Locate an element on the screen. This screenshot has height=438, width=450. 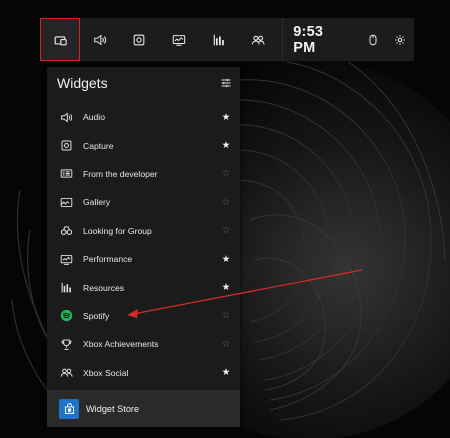
performance-button is located at coordinates (179, 39).